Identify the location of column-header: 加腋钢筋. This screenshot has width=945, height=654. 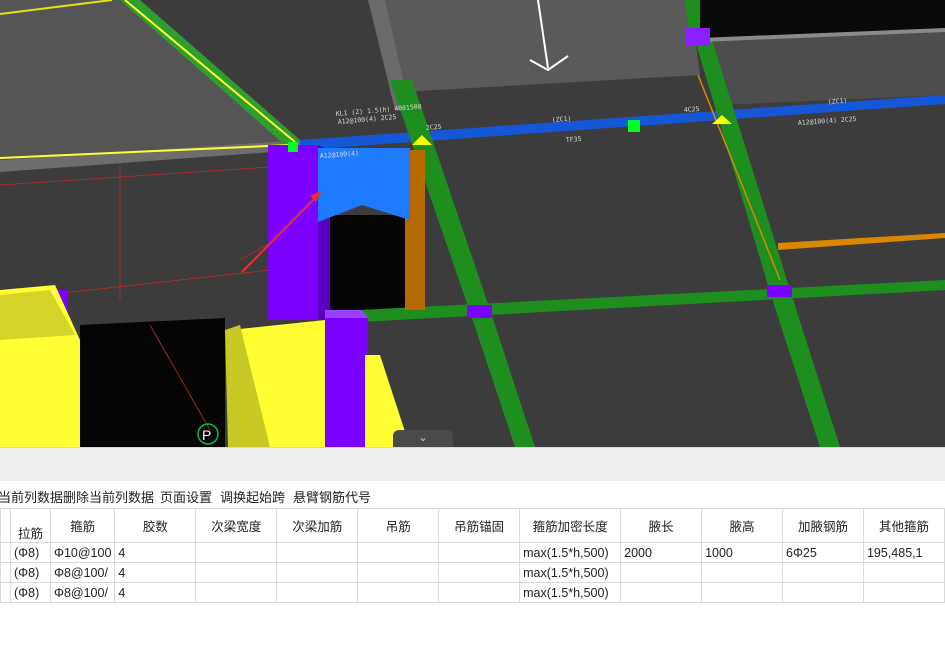
(823, 525).